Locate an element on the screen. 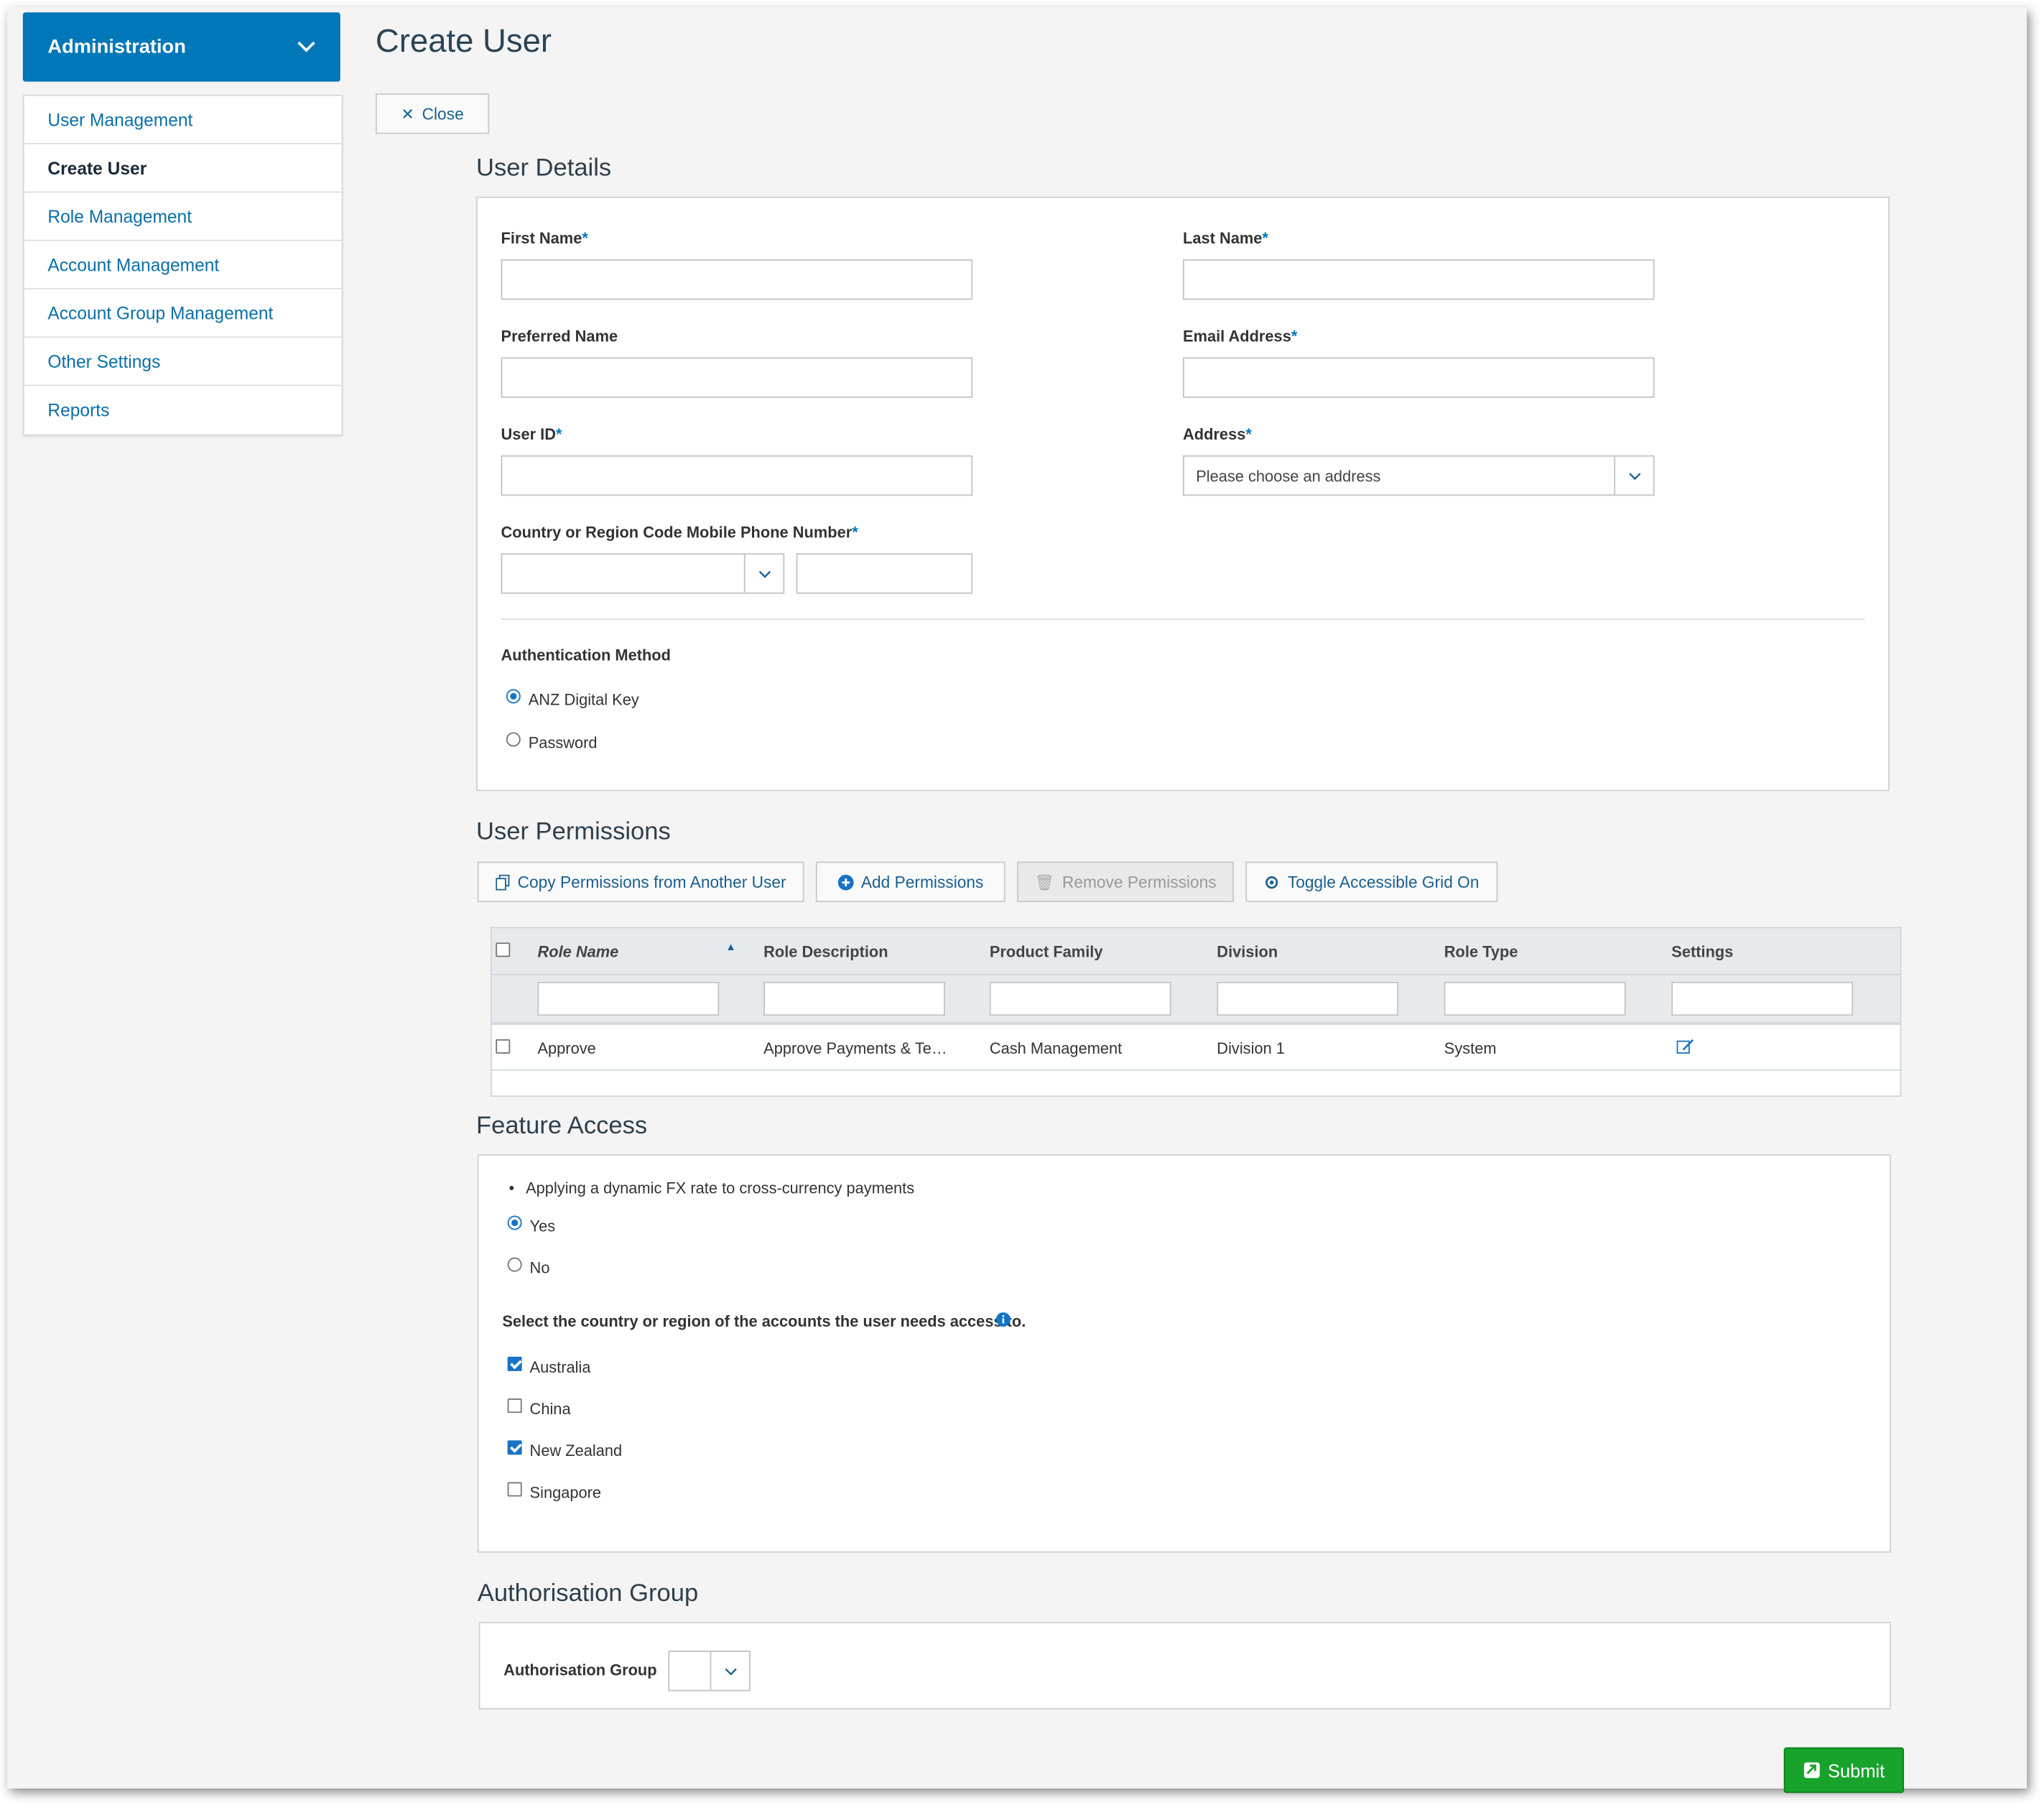 The image size is (2044, 1810). preferred-name-input is located at coordinates (737, 377).